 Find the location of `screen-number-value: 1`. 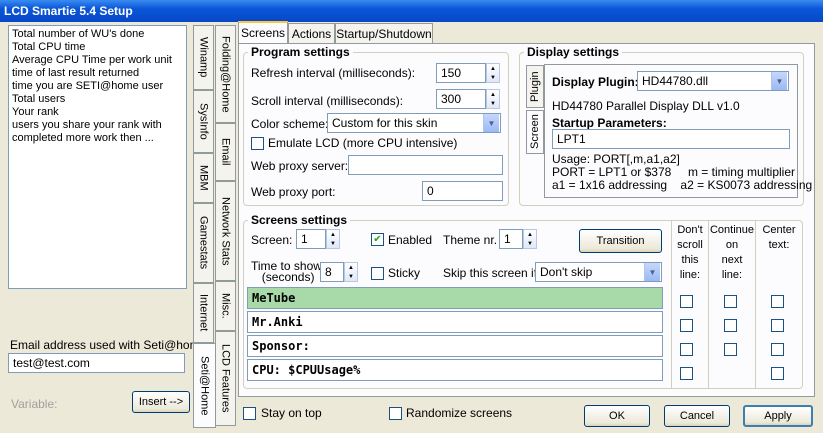

screen-number-value: 1 is located at coordinates (304, 239).